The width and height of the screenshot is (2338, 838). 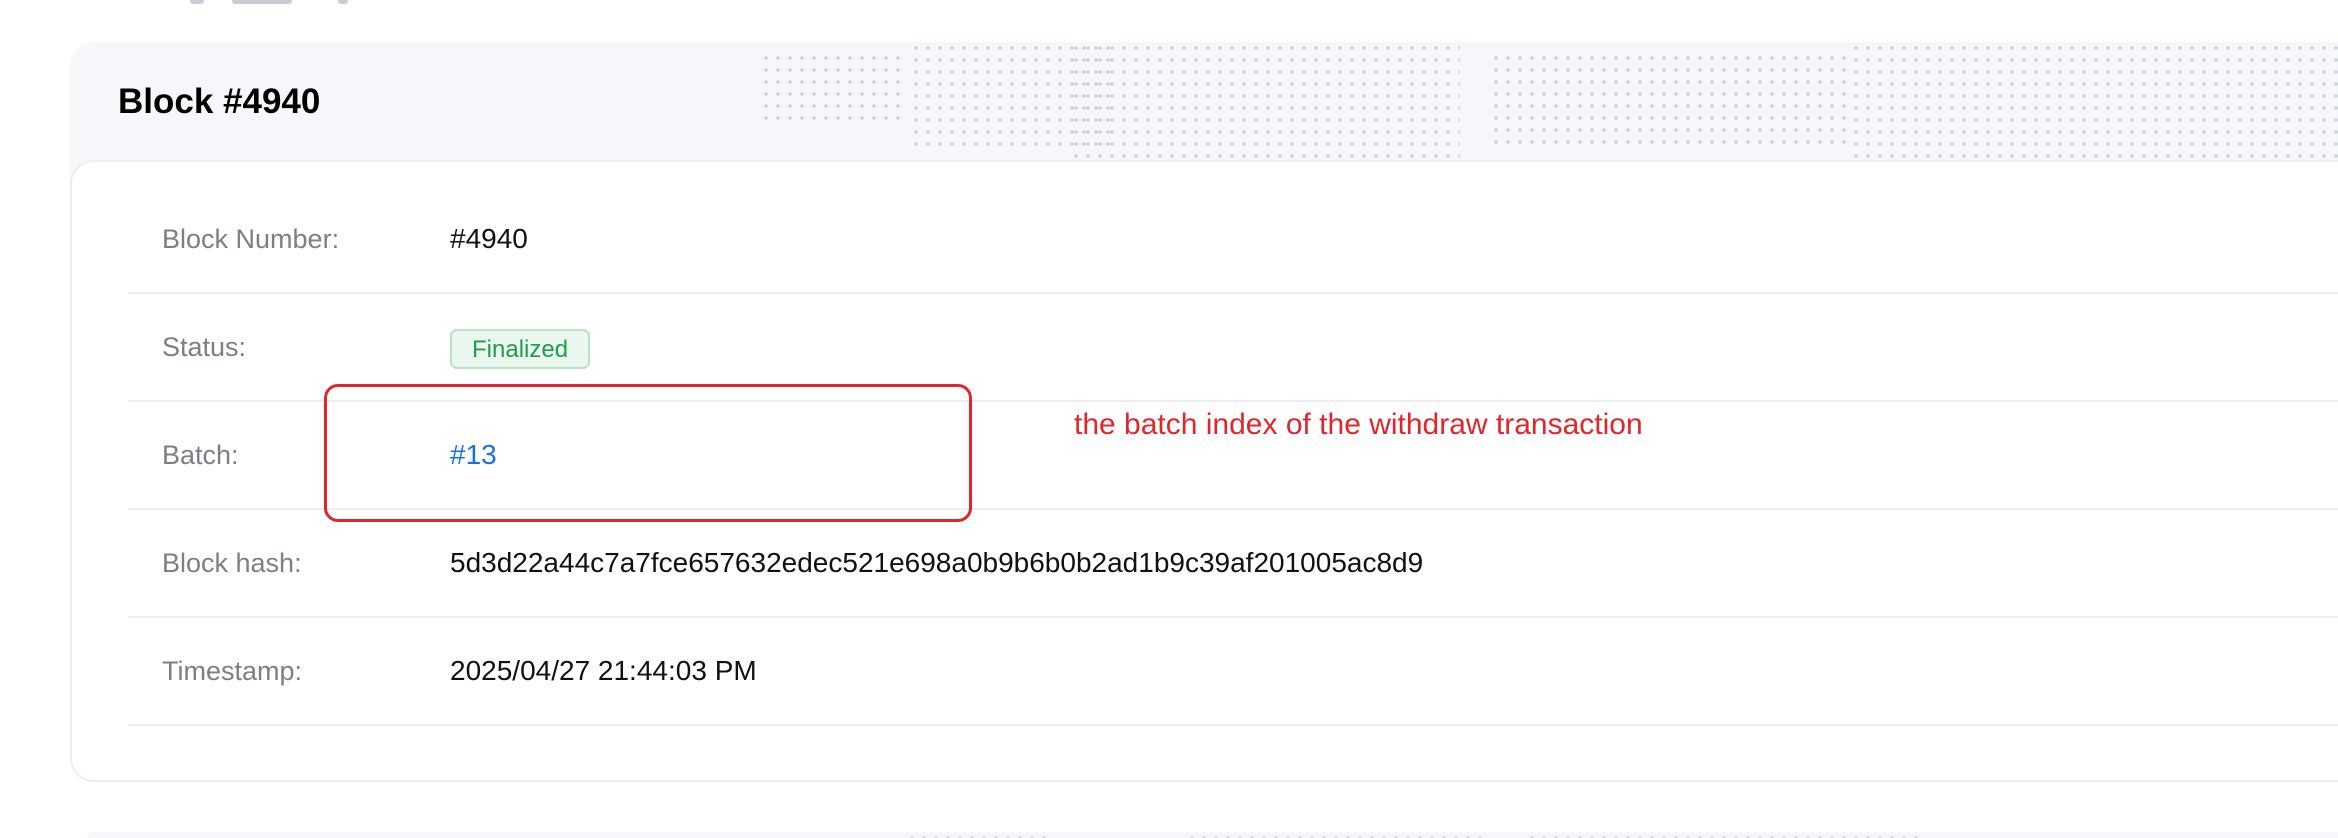 I want to click on previous-section-fragment, so click(x=300, y=3).